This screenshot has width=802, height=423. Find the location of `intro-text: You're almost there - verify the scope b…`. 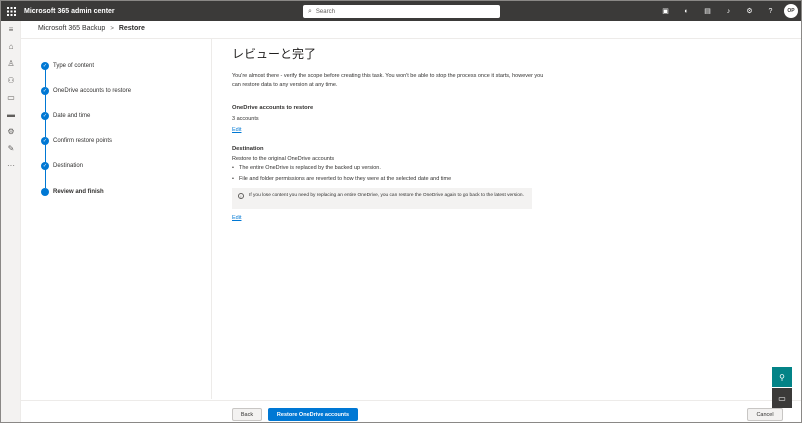

intro-text: You're almost there - verify the scope b… is located at coordinates (388, 80).